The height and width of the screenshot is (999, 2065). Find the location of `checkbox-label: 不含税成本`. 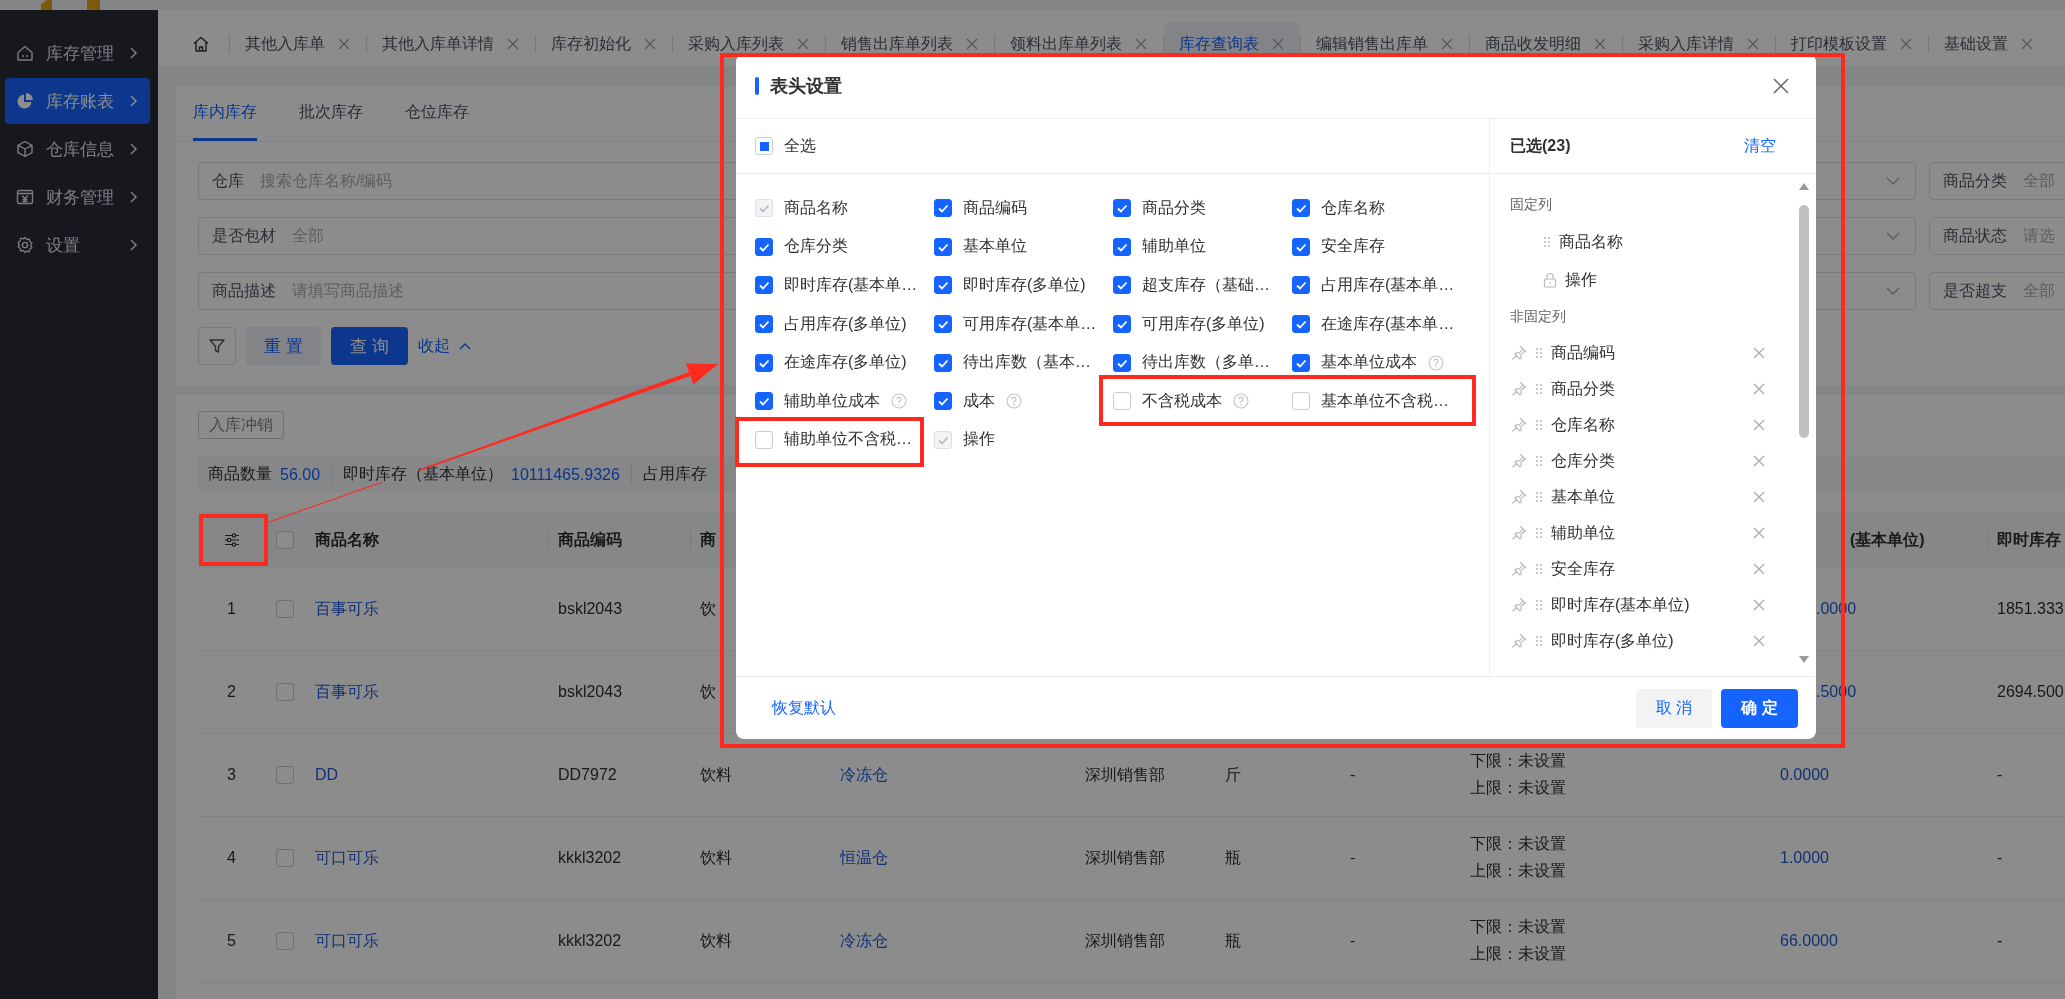

checkbox-label: 不含税成本 is located at coordinates (1182, 400).